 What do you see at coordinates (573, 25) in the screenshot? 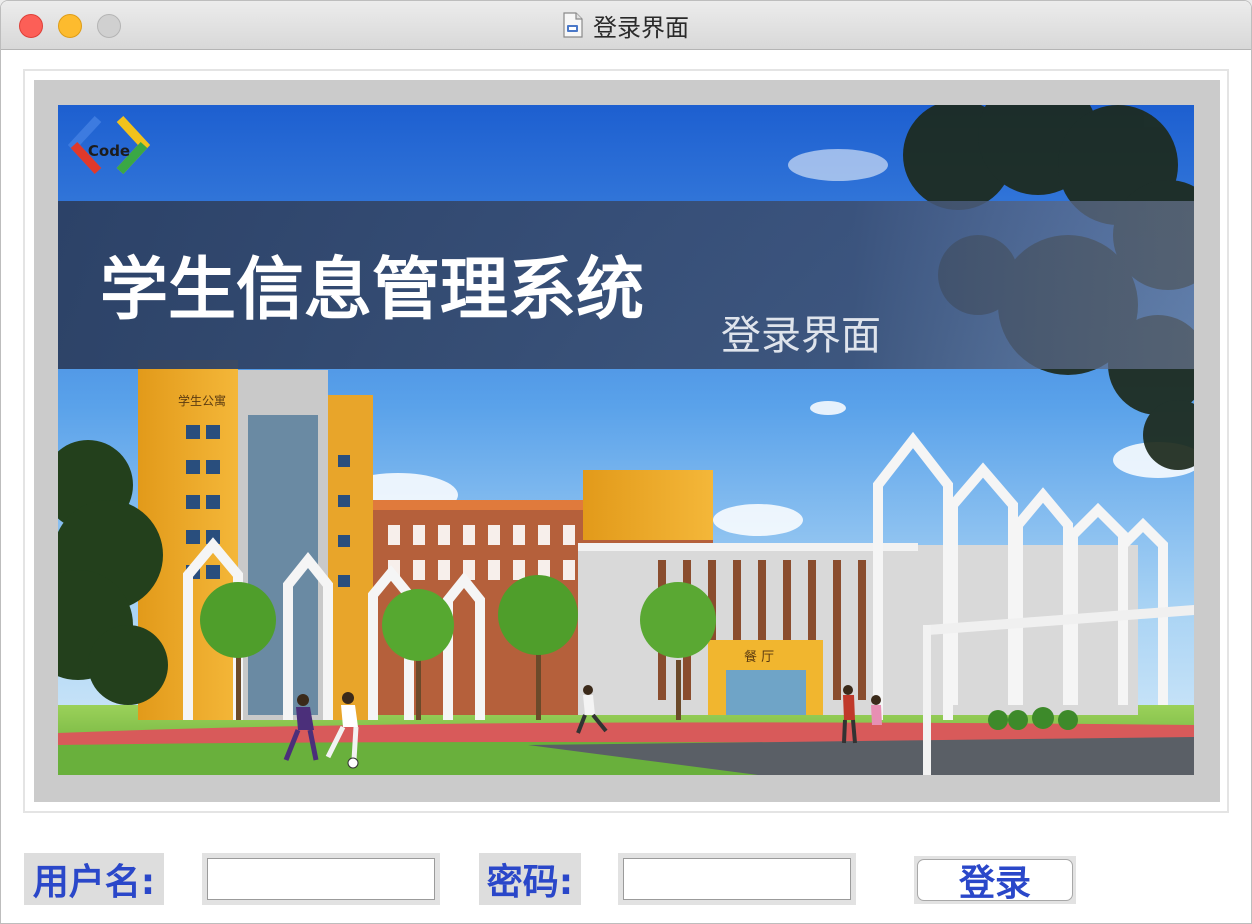
I see `document-icon` at bounding box center [573, 25].